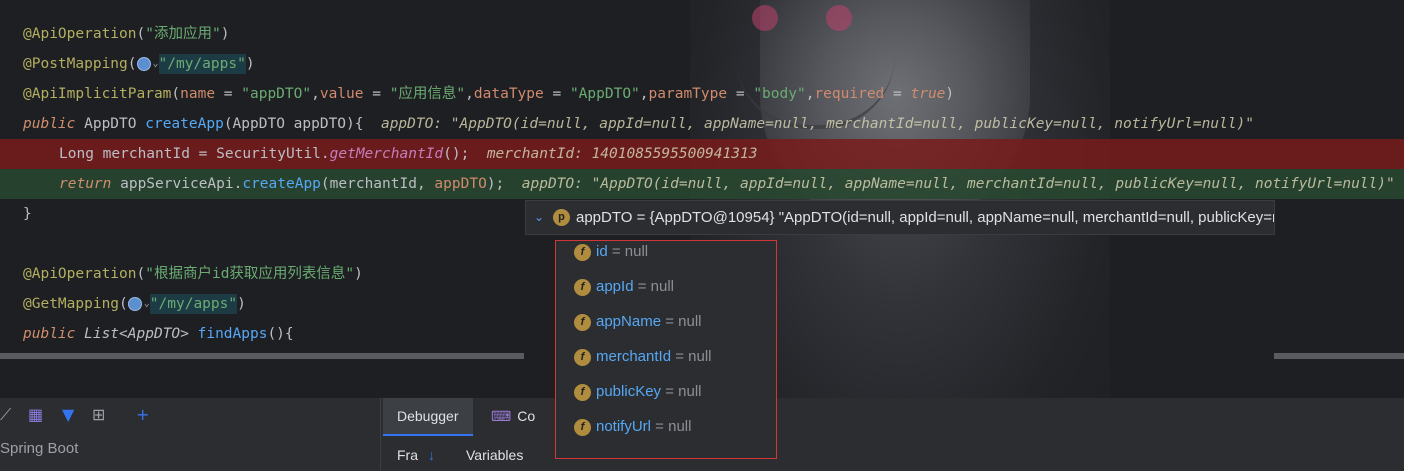 The image size is (1404, 471). What do you see at coordinates (126, 34) in the screenshot?
I see `code-line: @ApiOperation("添加应用")` at bounding box center [126, 34].